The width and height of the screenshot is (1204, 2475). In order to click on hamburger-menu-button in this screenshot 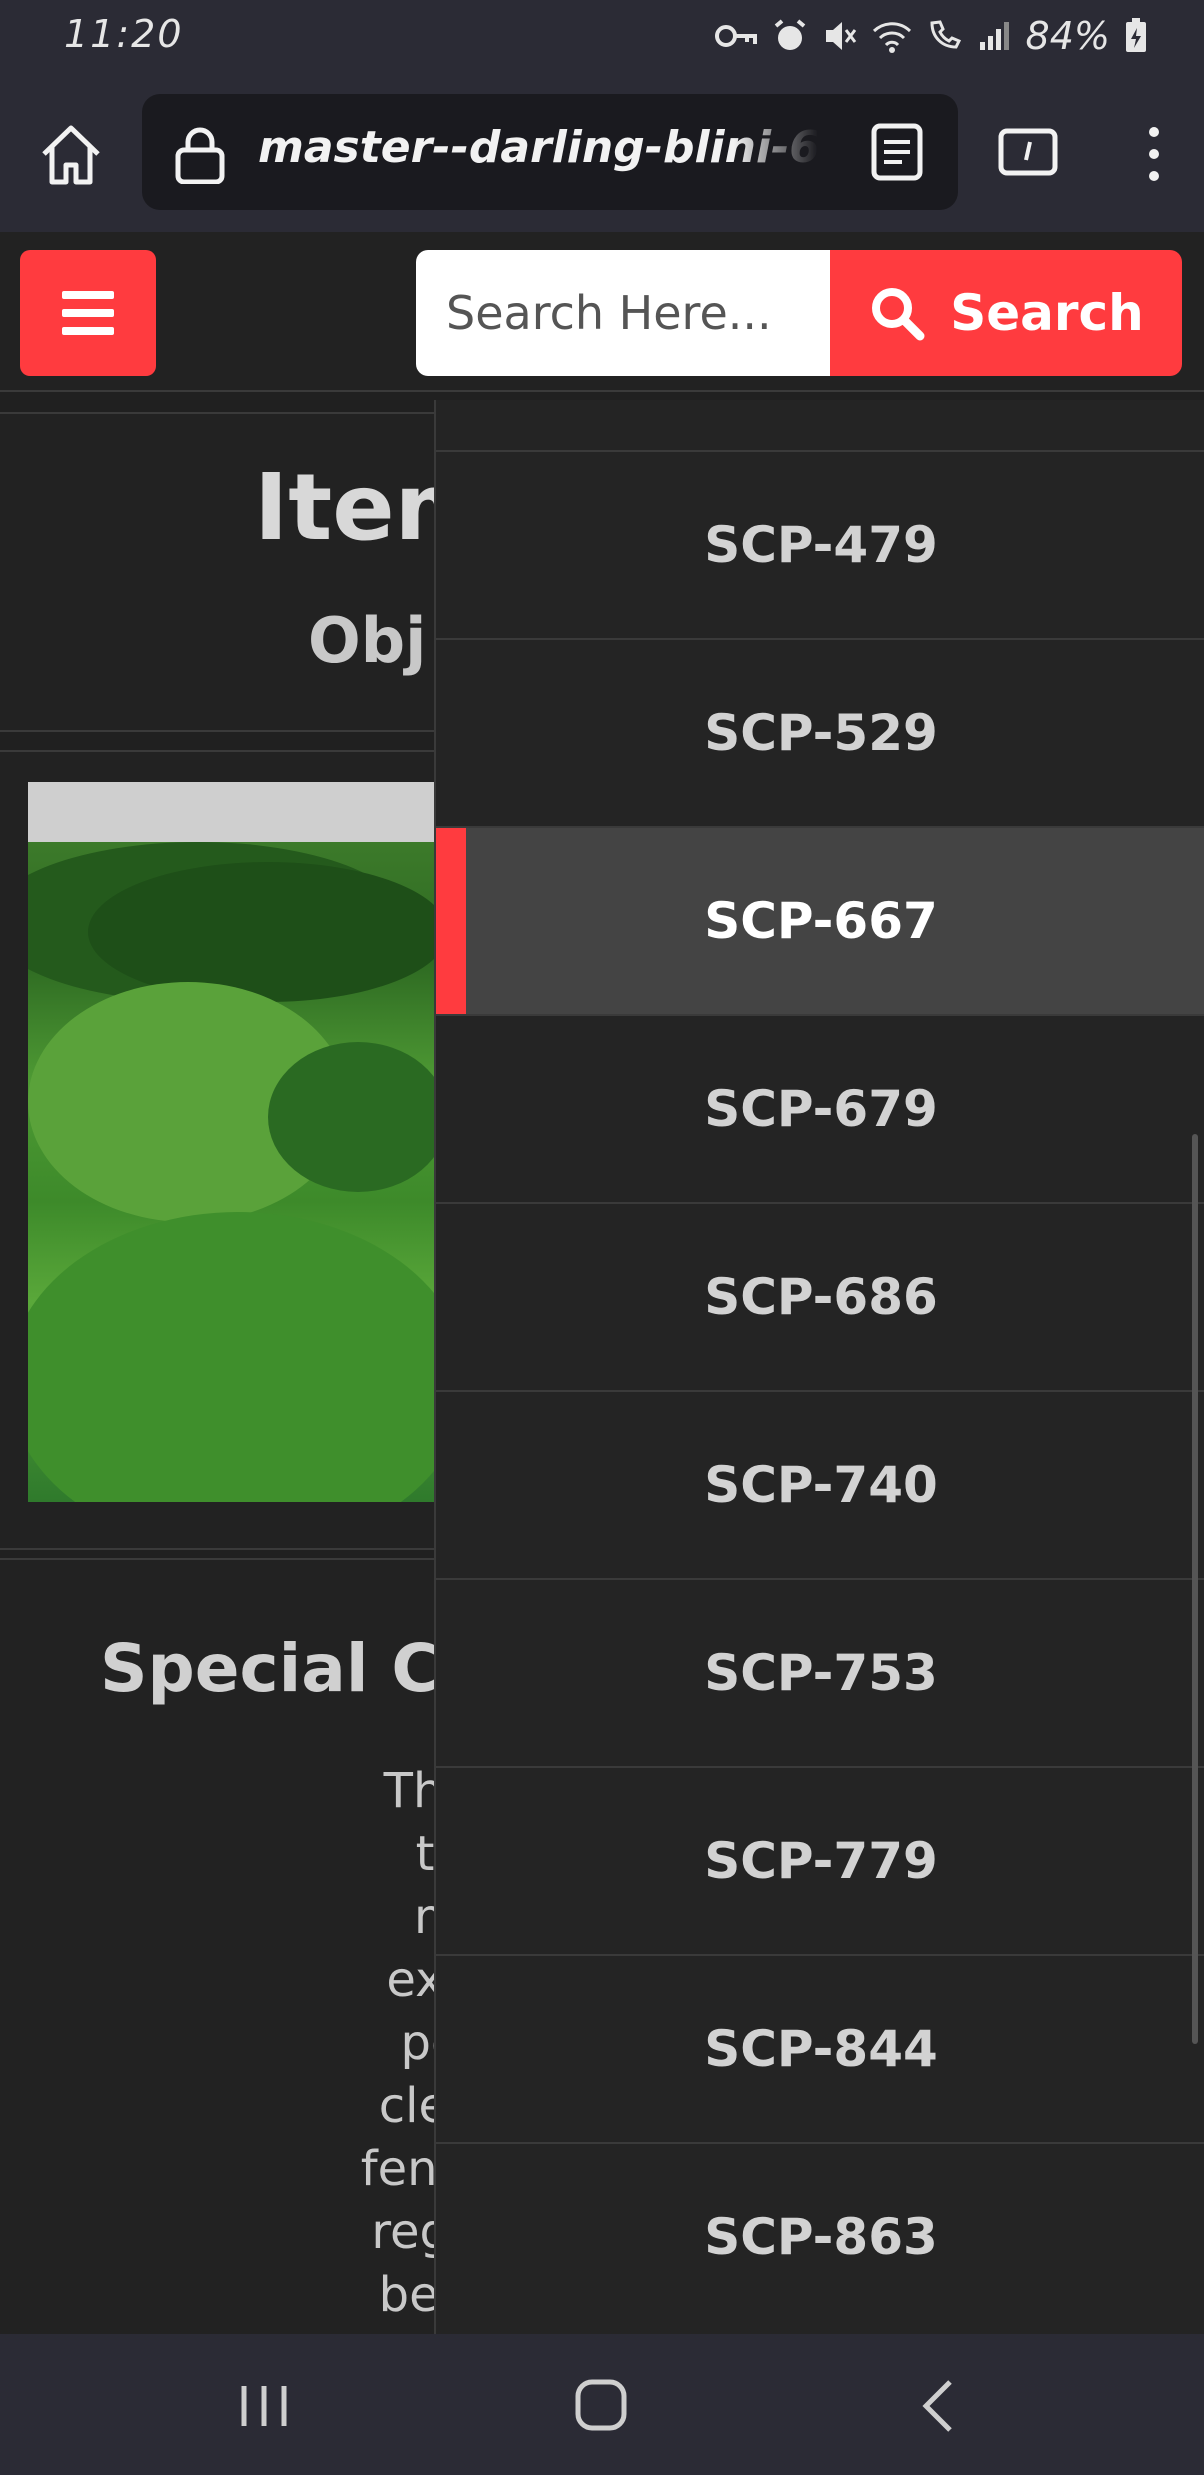, I will do `click(88, 313)`.